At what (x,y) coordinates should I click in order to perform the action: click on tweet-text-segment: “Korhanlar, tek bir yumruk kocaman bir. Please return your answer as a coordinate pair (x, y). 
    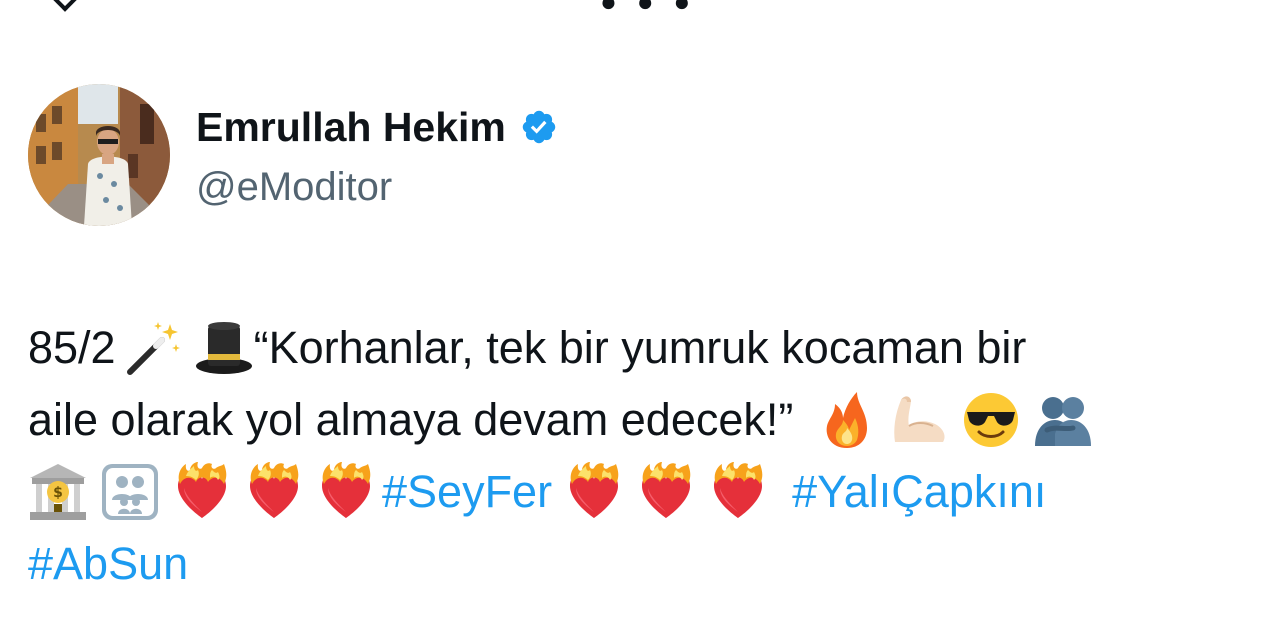
    Looking at the image, I should click on (640, 347).